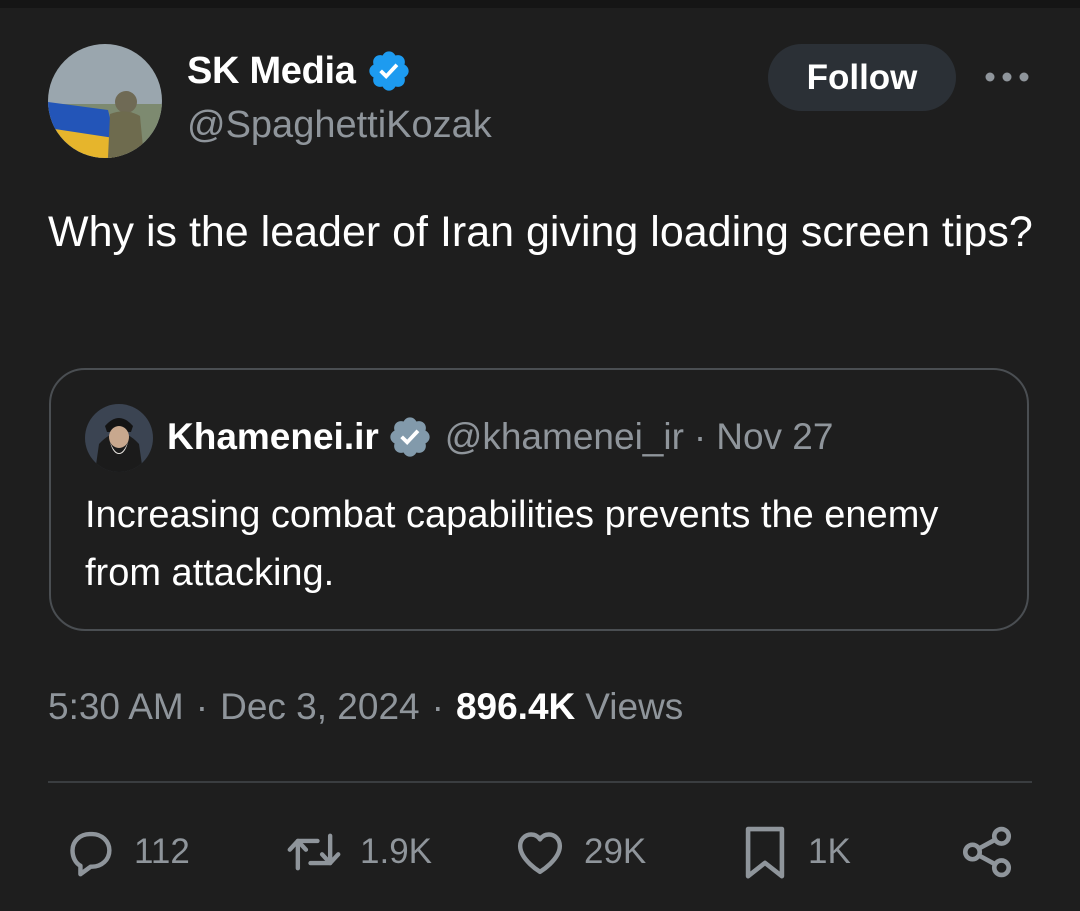 The height and width of the screenshot is (911, 1080). Describe the element at coordinates (829, 851) in the screenshot. I see `bookmark-count: 1K` at that location.